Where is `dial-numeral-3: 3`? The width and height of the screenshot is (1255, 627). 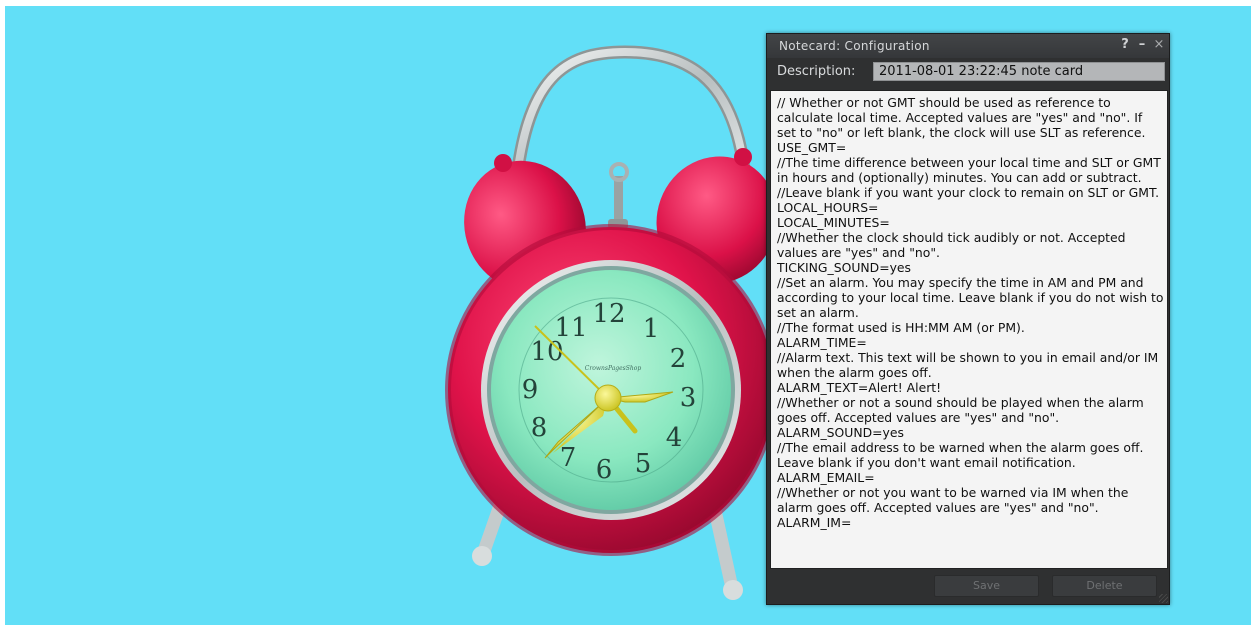 dial-numeral-3: 3 is located at coordinates (688, 398).